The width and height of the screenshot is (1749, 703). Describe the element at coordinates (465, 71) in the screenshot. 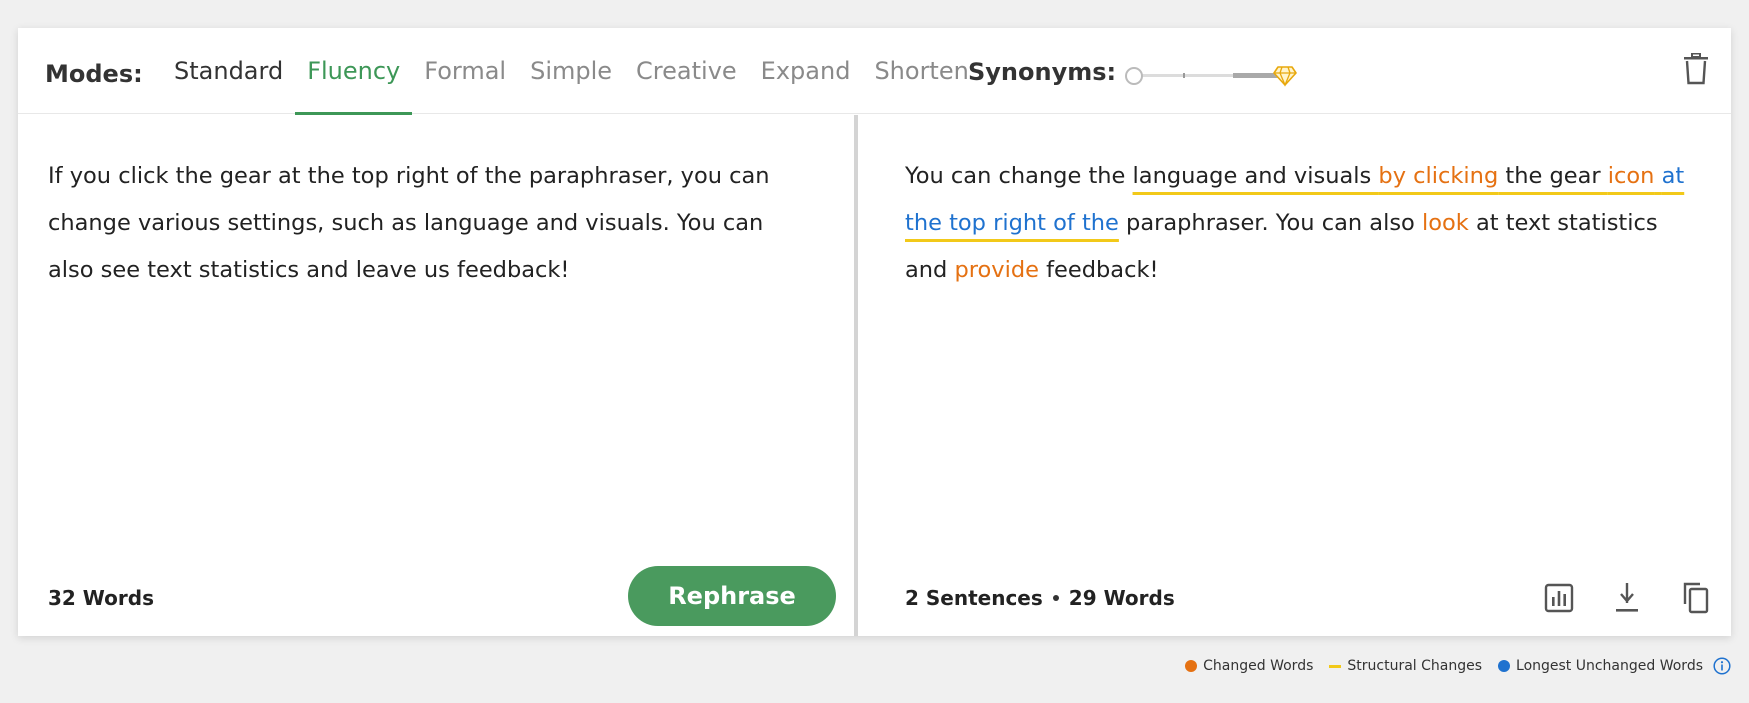

I see `tab-formal: Formal` at that location.